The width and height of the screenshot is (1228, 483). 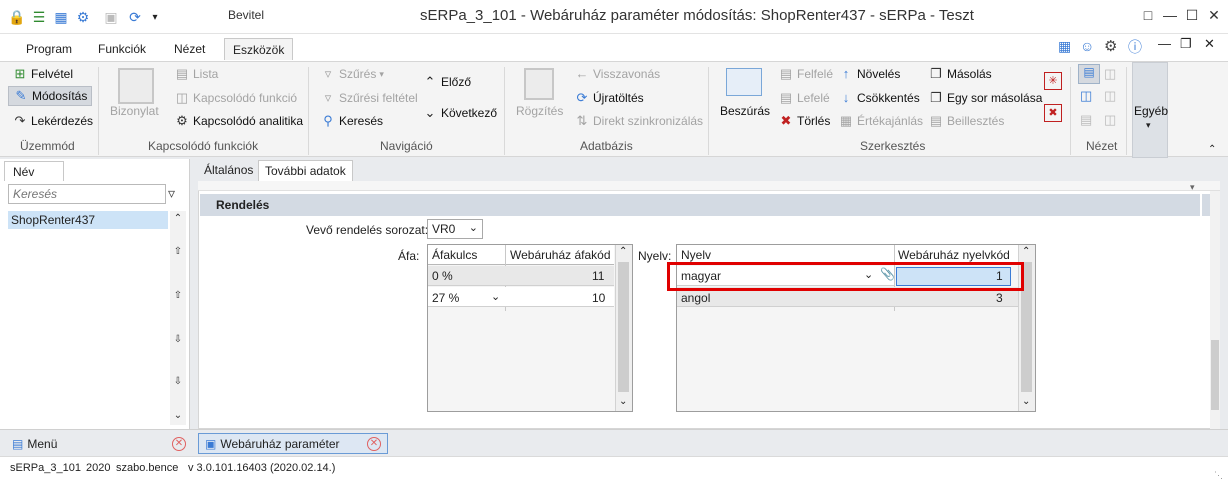 What do you see at coordinates (155, 17) in the screenshot?
I see `qat-dropdown-icon: ▾` at bounding box center [155, 17].